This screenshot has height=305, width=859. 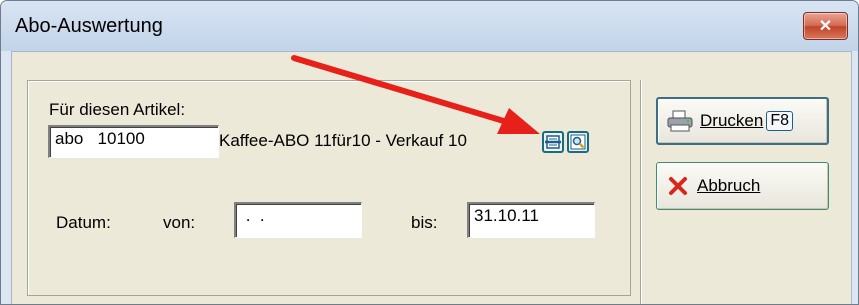 What do you see at coordinates (117, 109) in the screenshot?
I see `article-label: Für diesen Artikel:` at bounding box center [117, 109].